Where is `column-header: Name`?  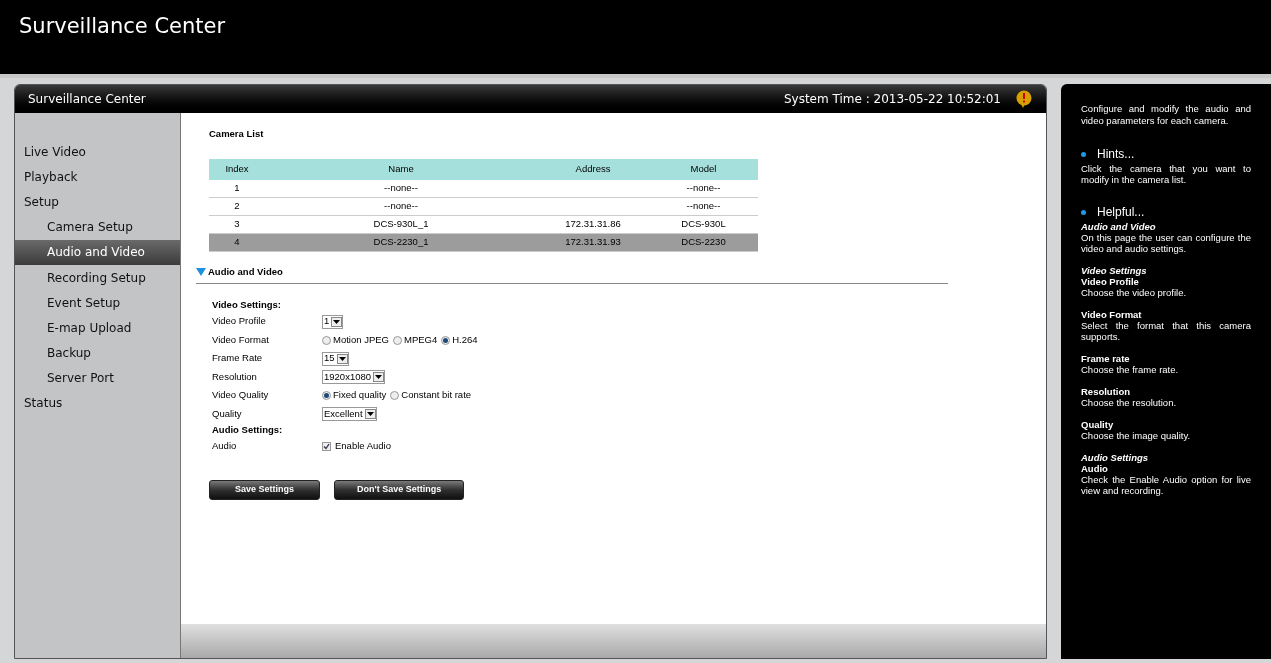 column-header: Name is located at coordinates (401, 169).